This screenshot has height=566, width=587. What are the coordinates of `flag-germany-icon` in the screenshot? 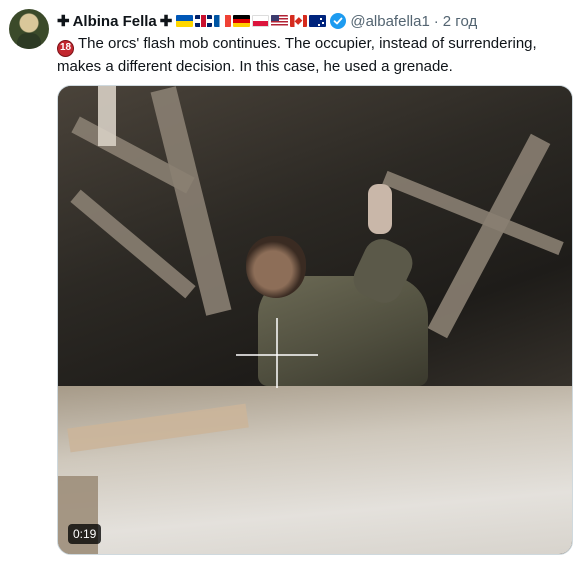 It's located at (242, 21).